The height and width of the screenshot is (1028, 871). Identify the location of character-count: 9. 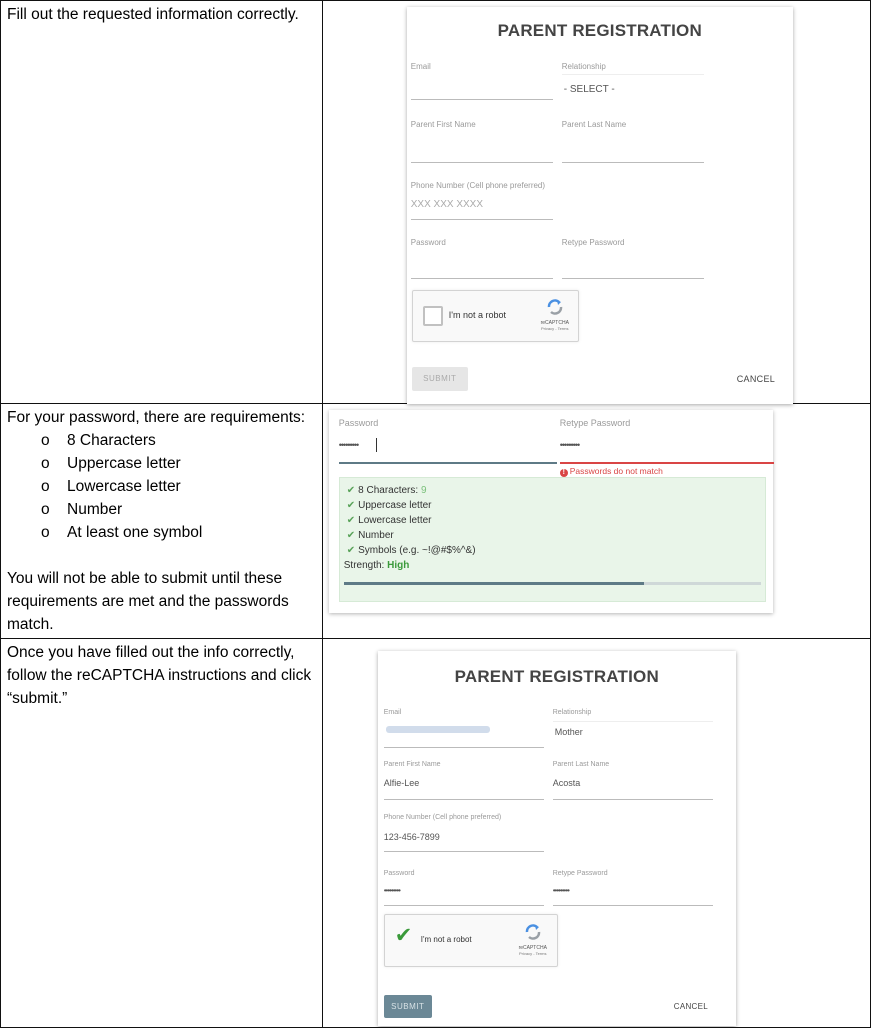
(423, 490).